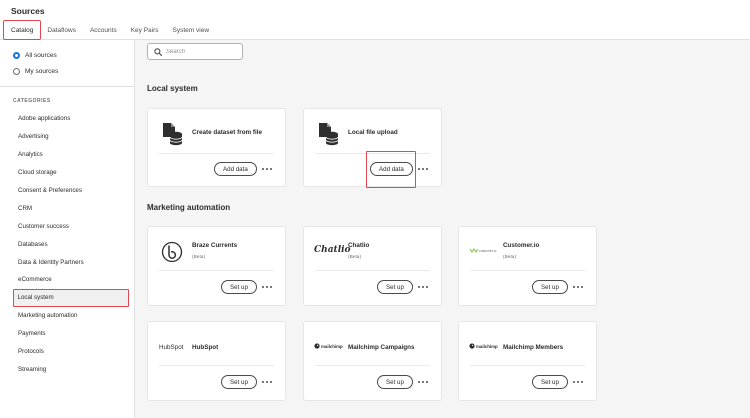  I want to click on category-advertising: Advertising, so click(71, 137).